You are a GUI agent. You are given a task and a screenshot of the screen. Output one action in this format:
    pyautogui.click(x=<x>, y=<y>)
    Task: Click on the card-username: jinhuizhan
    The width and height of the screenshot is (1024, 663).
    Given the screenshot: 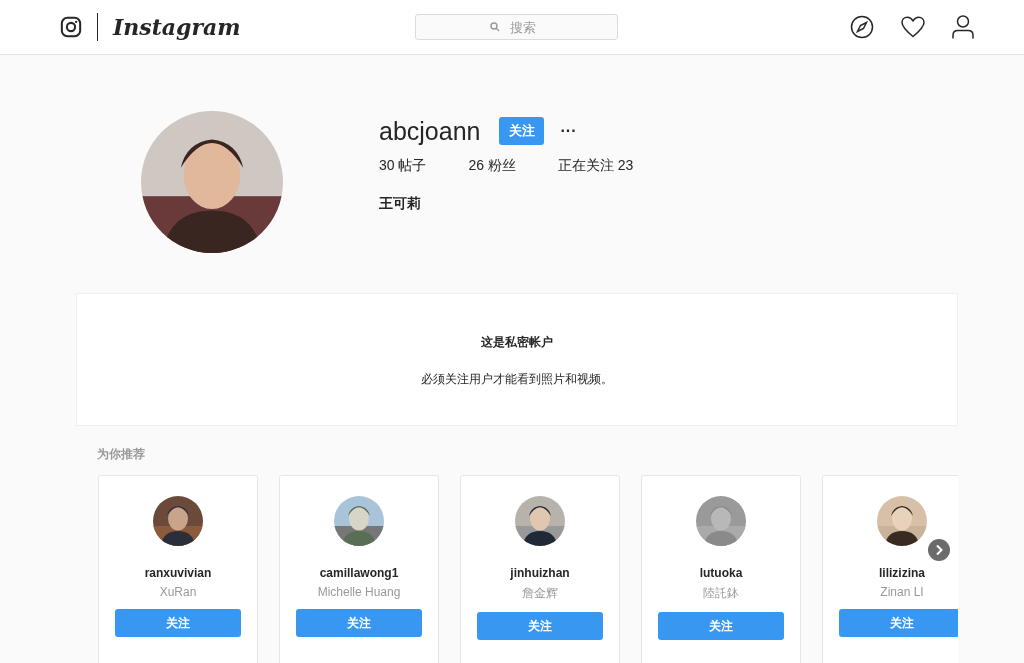 What is the action you would take?
    pyautogui.click(x=540, y=573)
    